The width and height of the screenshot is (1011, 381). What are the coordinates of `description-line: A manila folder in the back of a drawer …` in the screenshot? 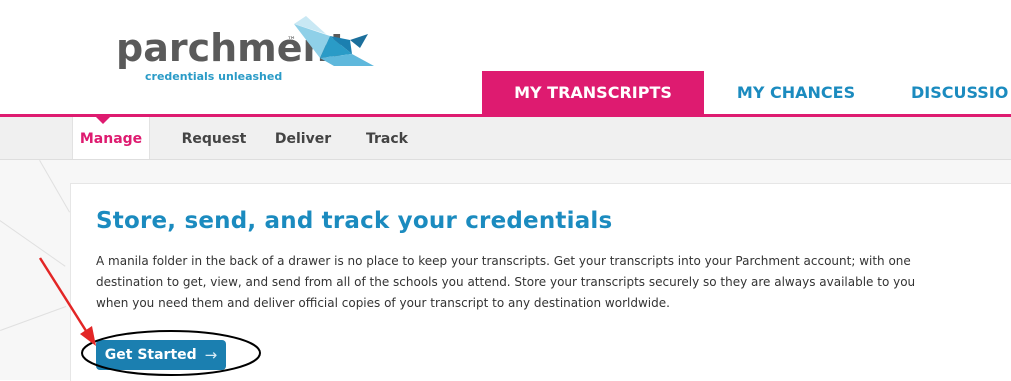 It's located at (503, 261).